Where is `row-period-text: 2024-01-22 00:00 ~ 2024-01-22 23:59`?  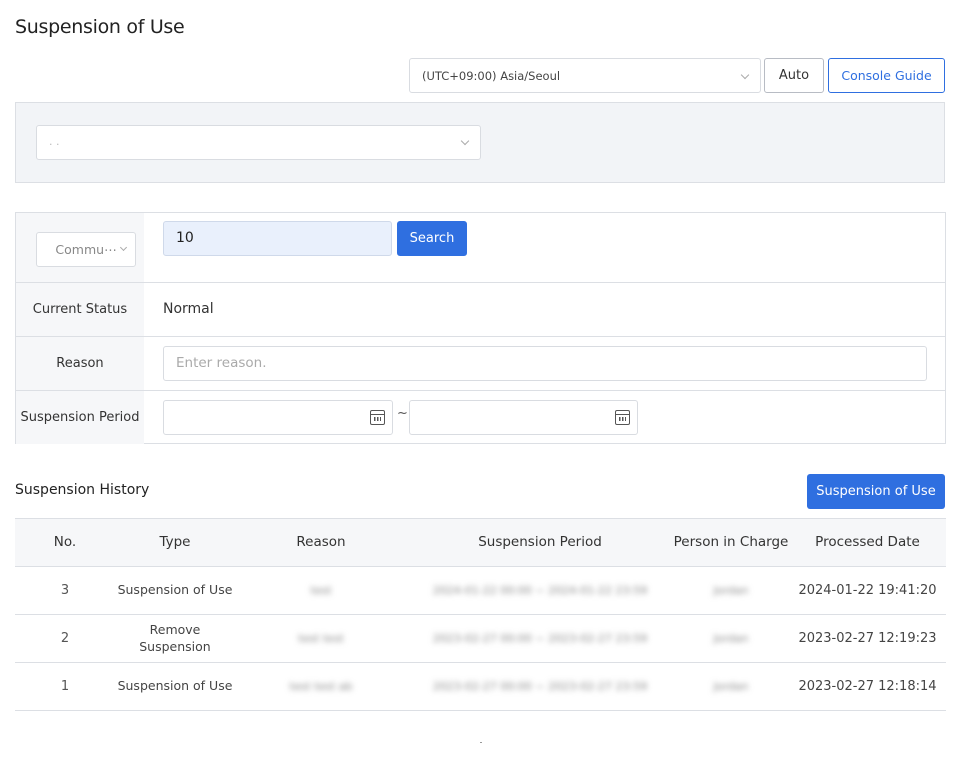 row-period-text: 2024-01-22 00:00 ~ 2024-01-22 23:59 is located at coordinates (540, 590).